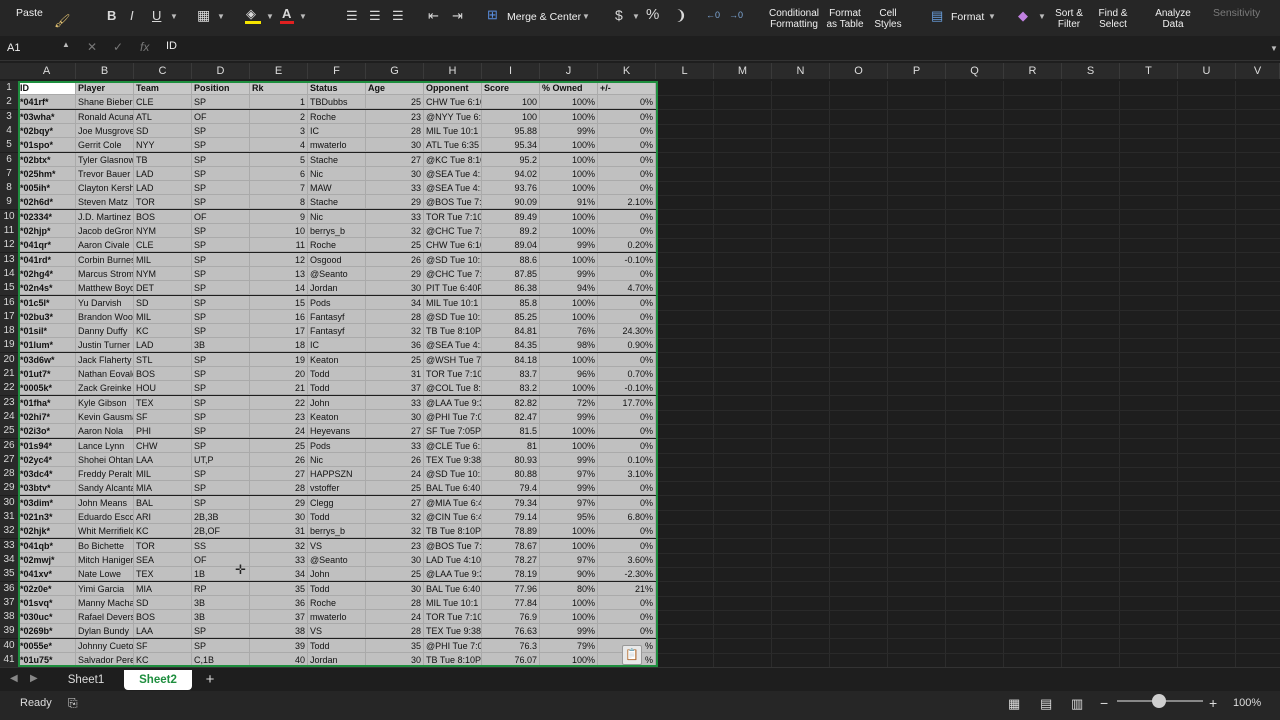  I want to click on header-cell: % Owned, so click(569, 88).